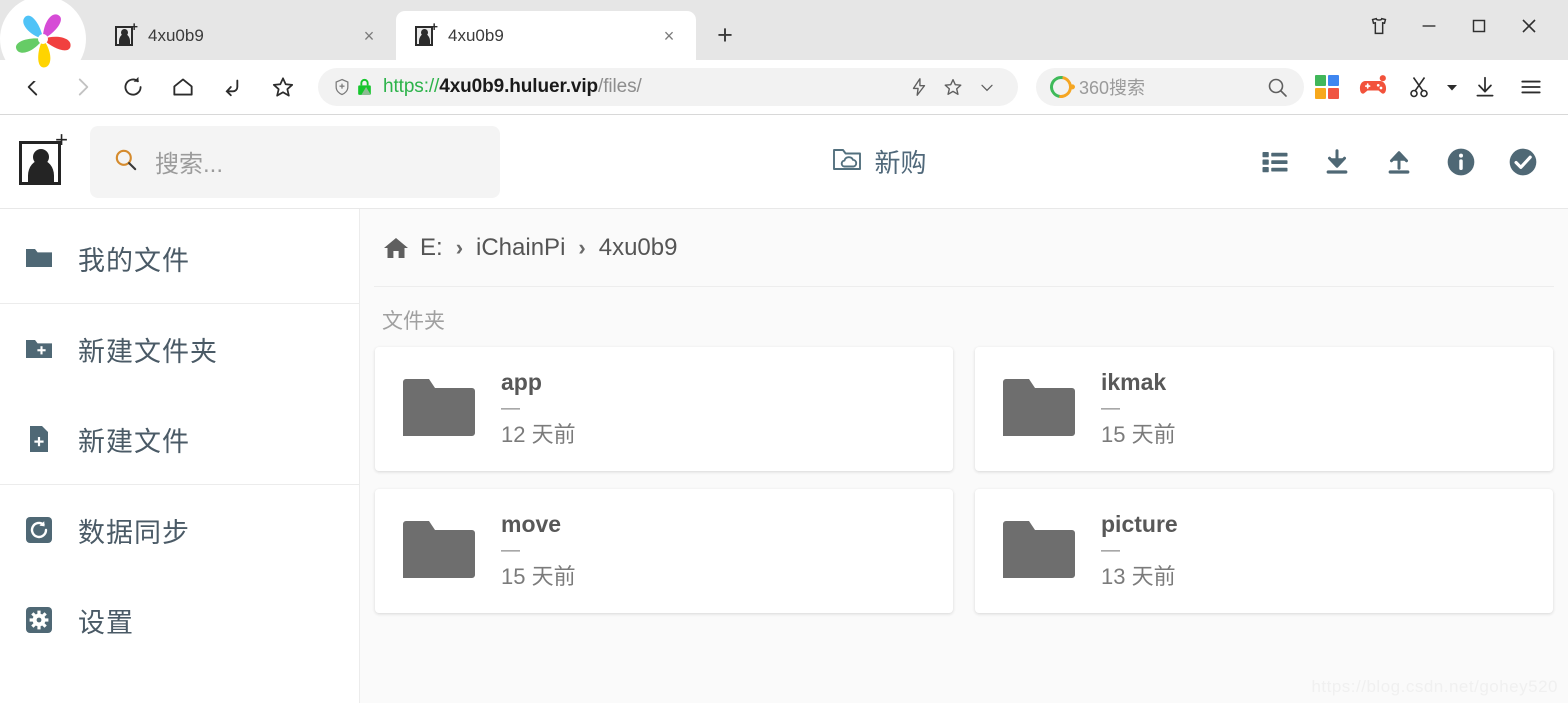 Image resolution: width=1568 pixels, height=703 pixels. I want to click on sidebar-item-new-file: 新建文件, so click(179, 439).